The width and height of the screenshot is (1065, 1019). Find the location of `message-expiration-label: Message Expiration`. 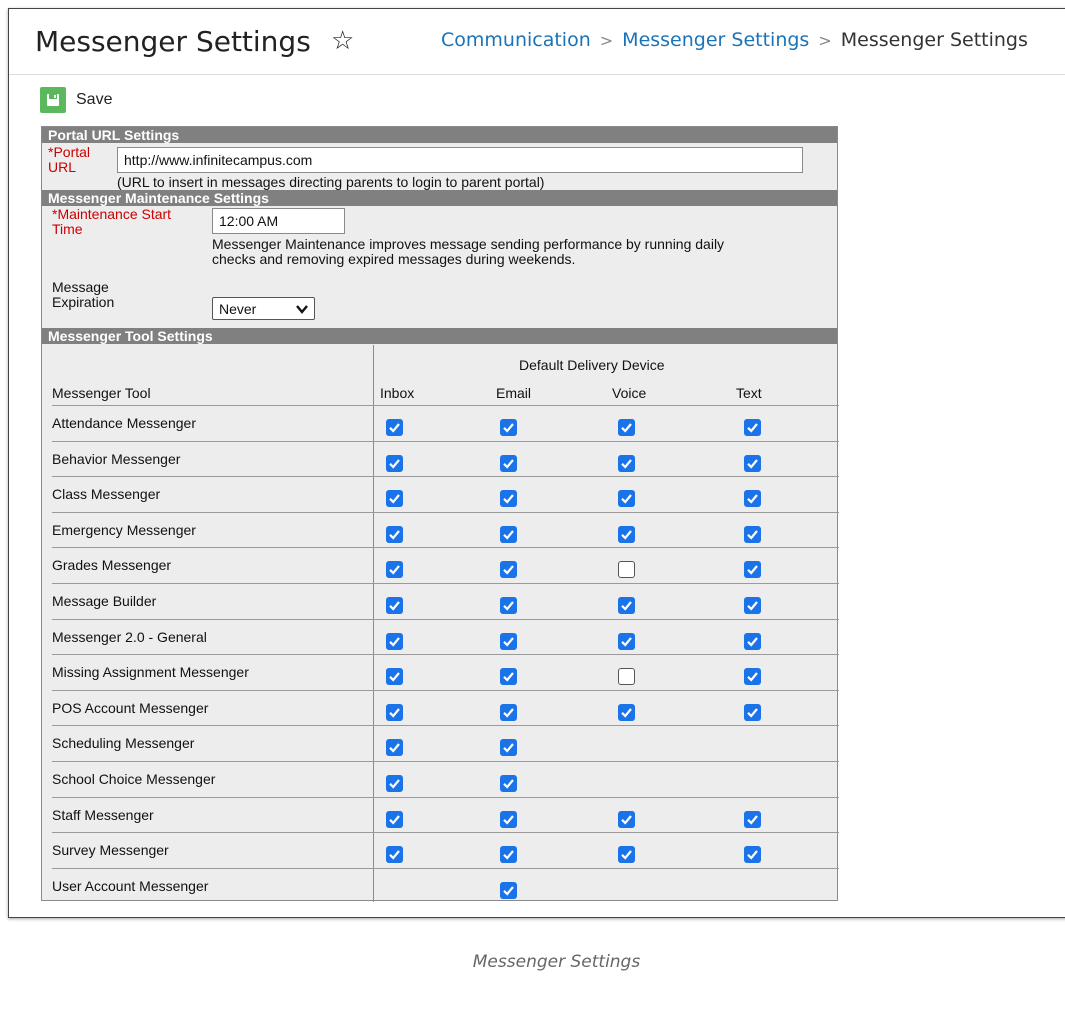

message-expiration-label: Message Expiration is located at coordinates (83, 295).